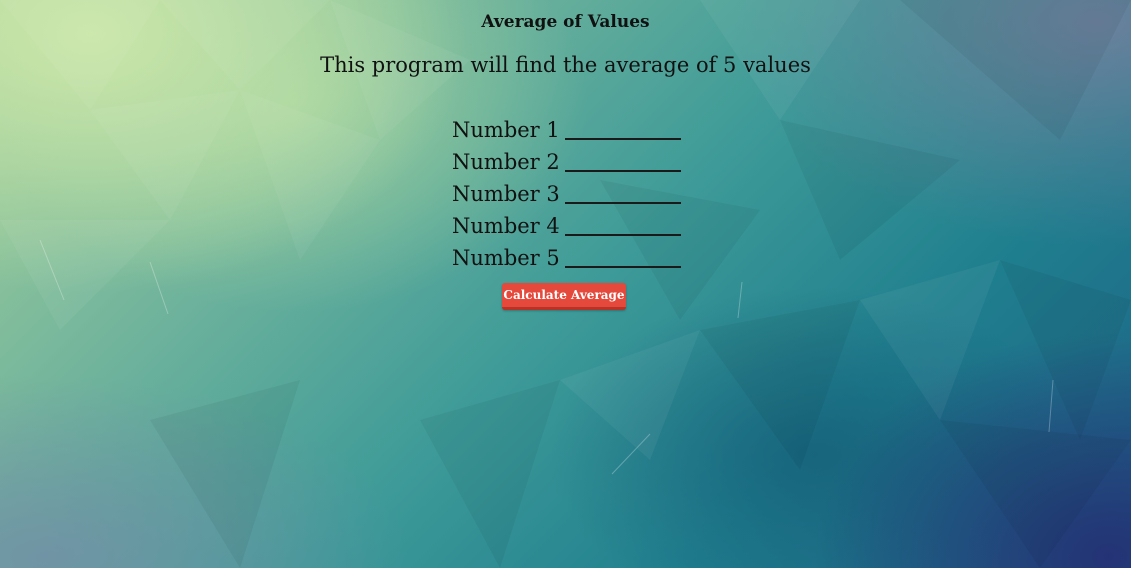  I want to click on number-1-label: Number 1, so click(506, 130).